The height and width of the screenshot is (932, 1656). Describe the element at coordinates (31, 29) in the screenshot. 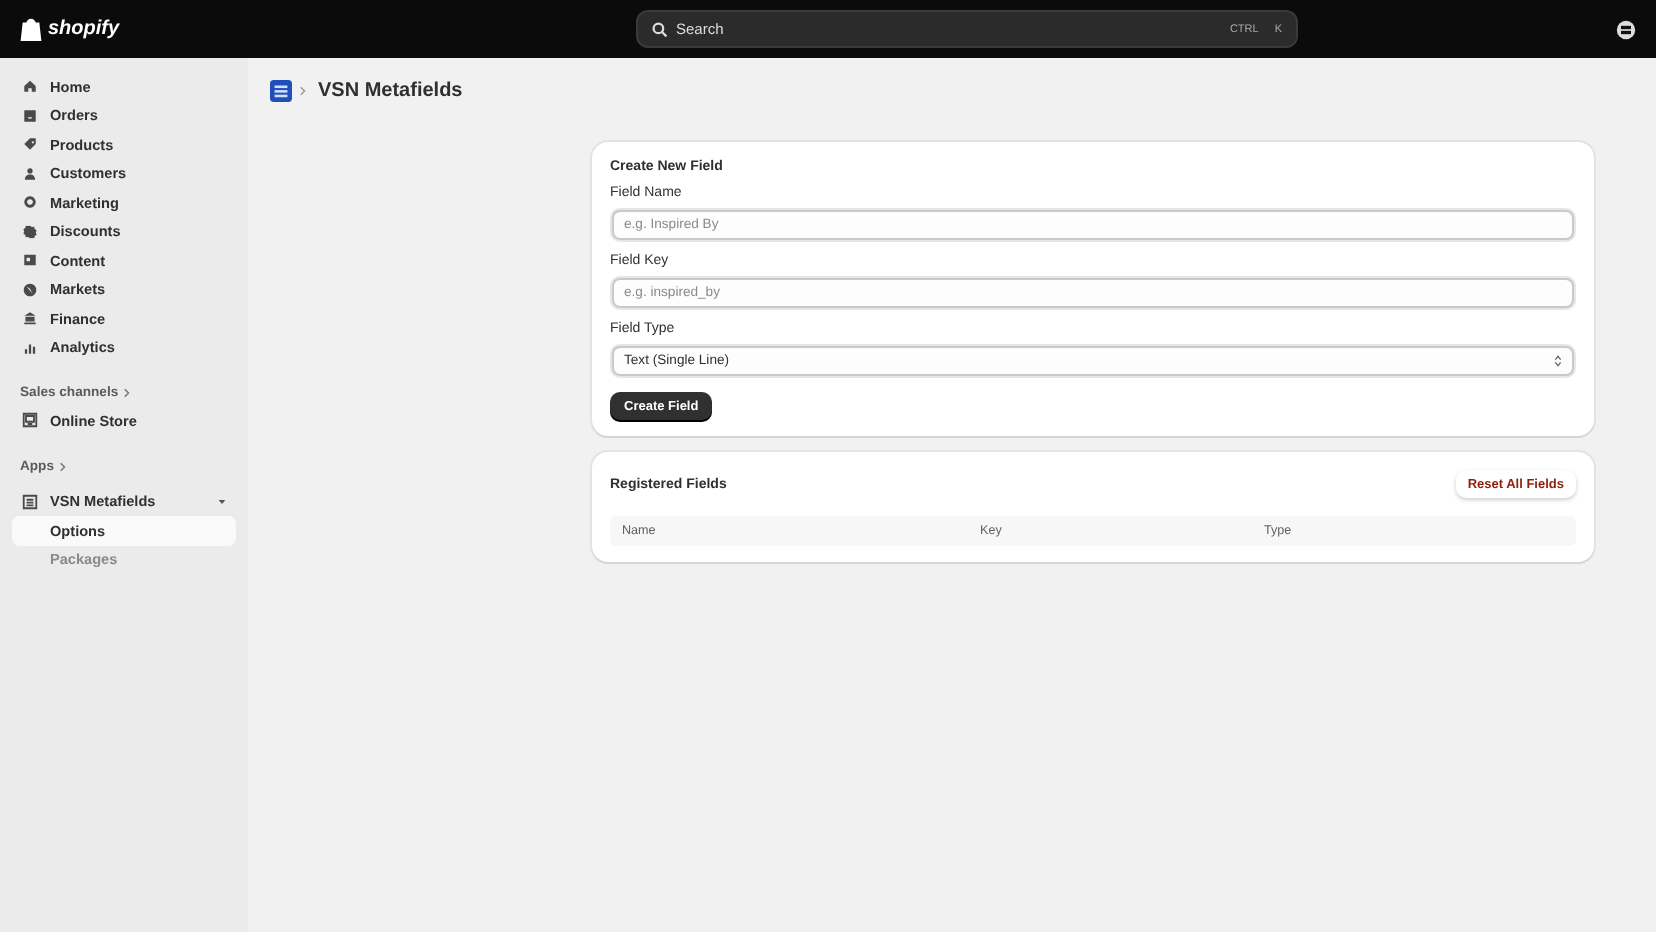

I see `shopping-bag-icon` at that location.